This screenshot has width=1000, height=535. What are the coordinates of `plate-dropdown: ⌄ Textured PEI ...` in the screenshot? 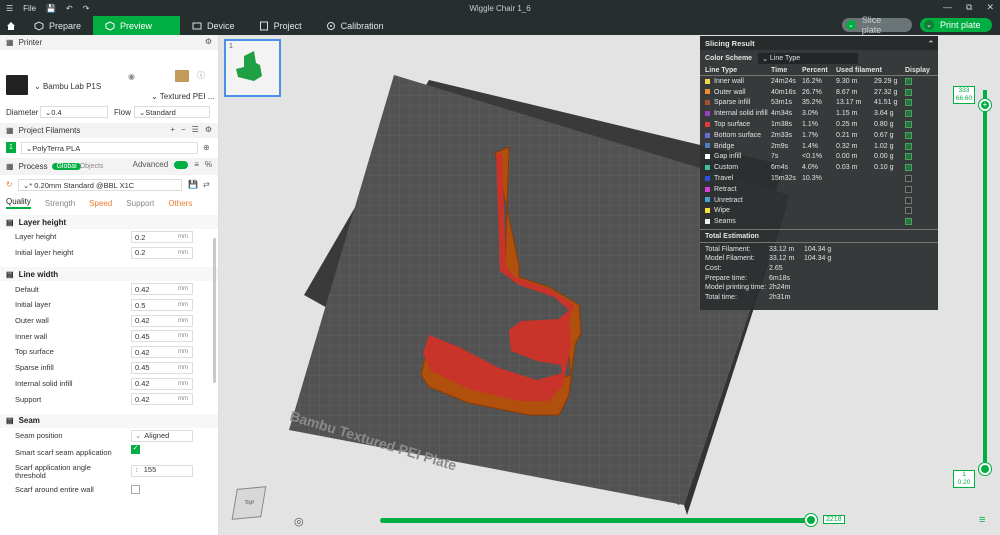 It's located at (182, 96).